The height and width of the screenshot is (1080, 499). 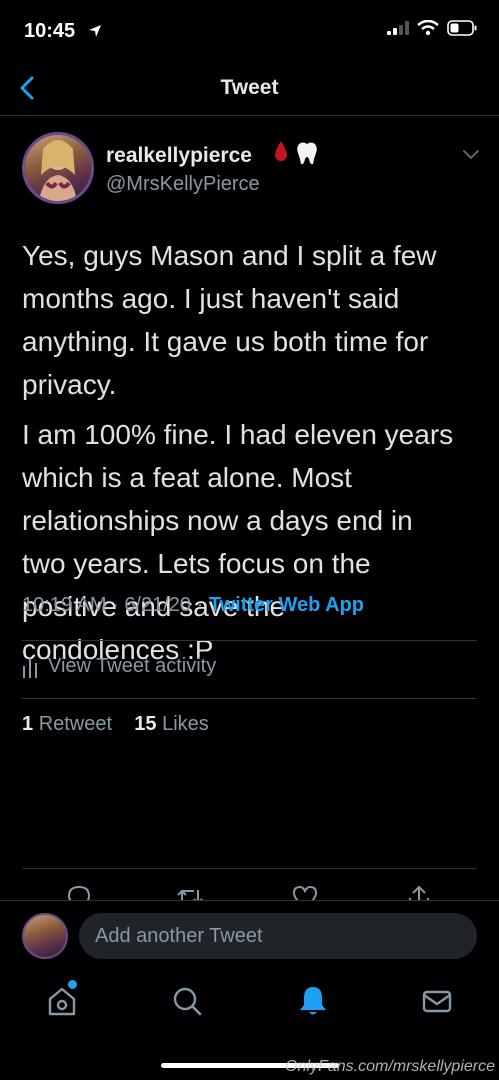 I want to click on watermark: OnlyFans.com/mrskellypierce, so click(x=390, y=1066).